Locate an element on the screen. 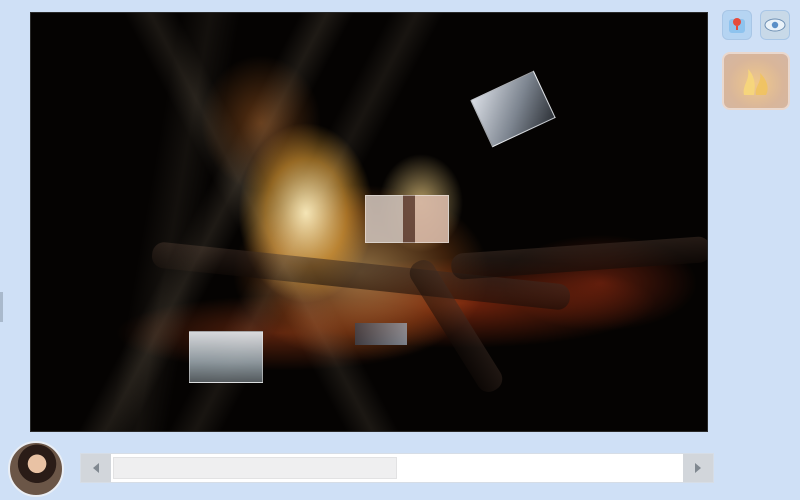 This screenshot has height=500, width=800. map-pin-button is located at coordinates (737, 25).